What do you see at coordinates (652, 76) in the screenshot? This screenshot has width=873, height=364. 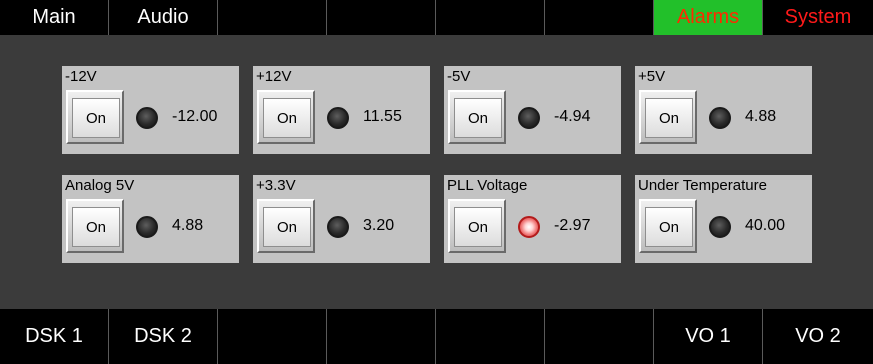 I see `panel-title: +5V` at bounding box center [652, 76].